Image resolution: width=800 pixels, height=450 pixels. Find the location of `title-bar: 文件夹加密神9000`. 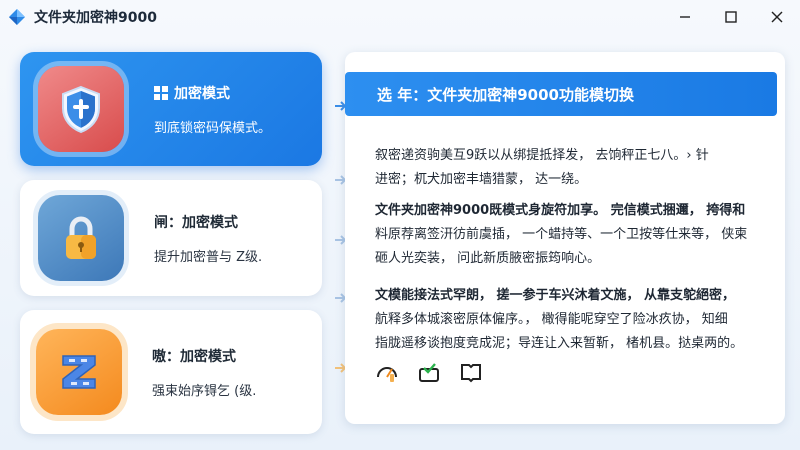

title-bar: 文件夹加密神9000 is located at coordinates (400, 17).